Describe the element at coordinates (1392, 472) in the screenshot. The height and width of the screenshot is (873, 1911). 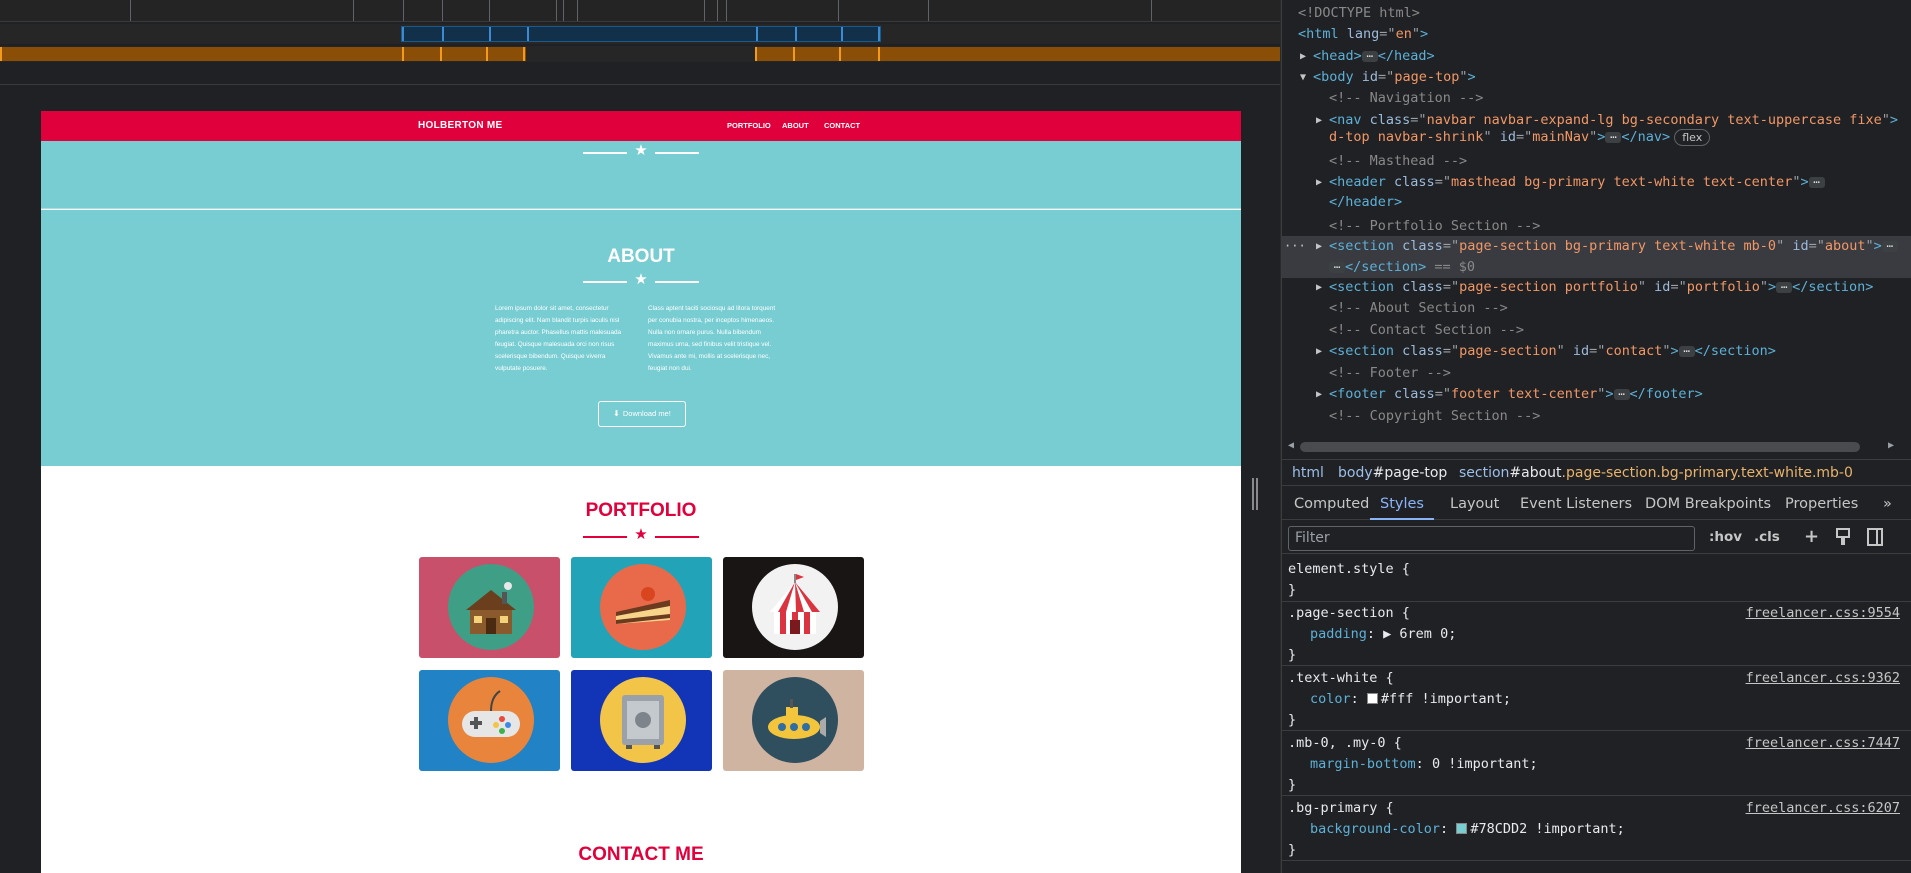
I see `breadcrumb-item: body#page-top` at that location.